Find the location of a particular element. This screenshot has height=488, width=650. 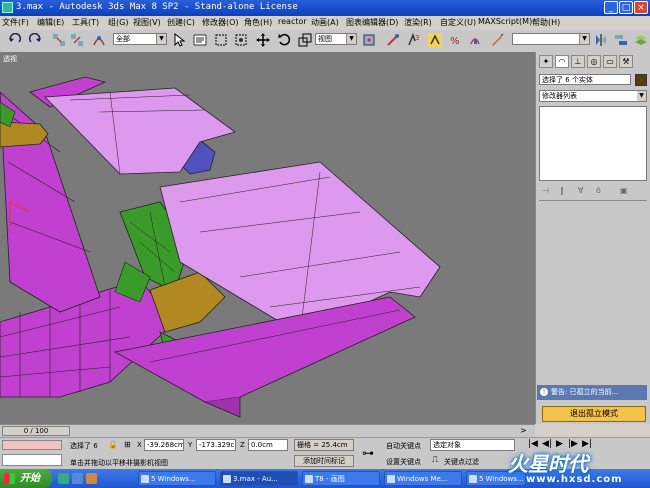

key-icon: ⊶ is located at coordinates (368, 453).